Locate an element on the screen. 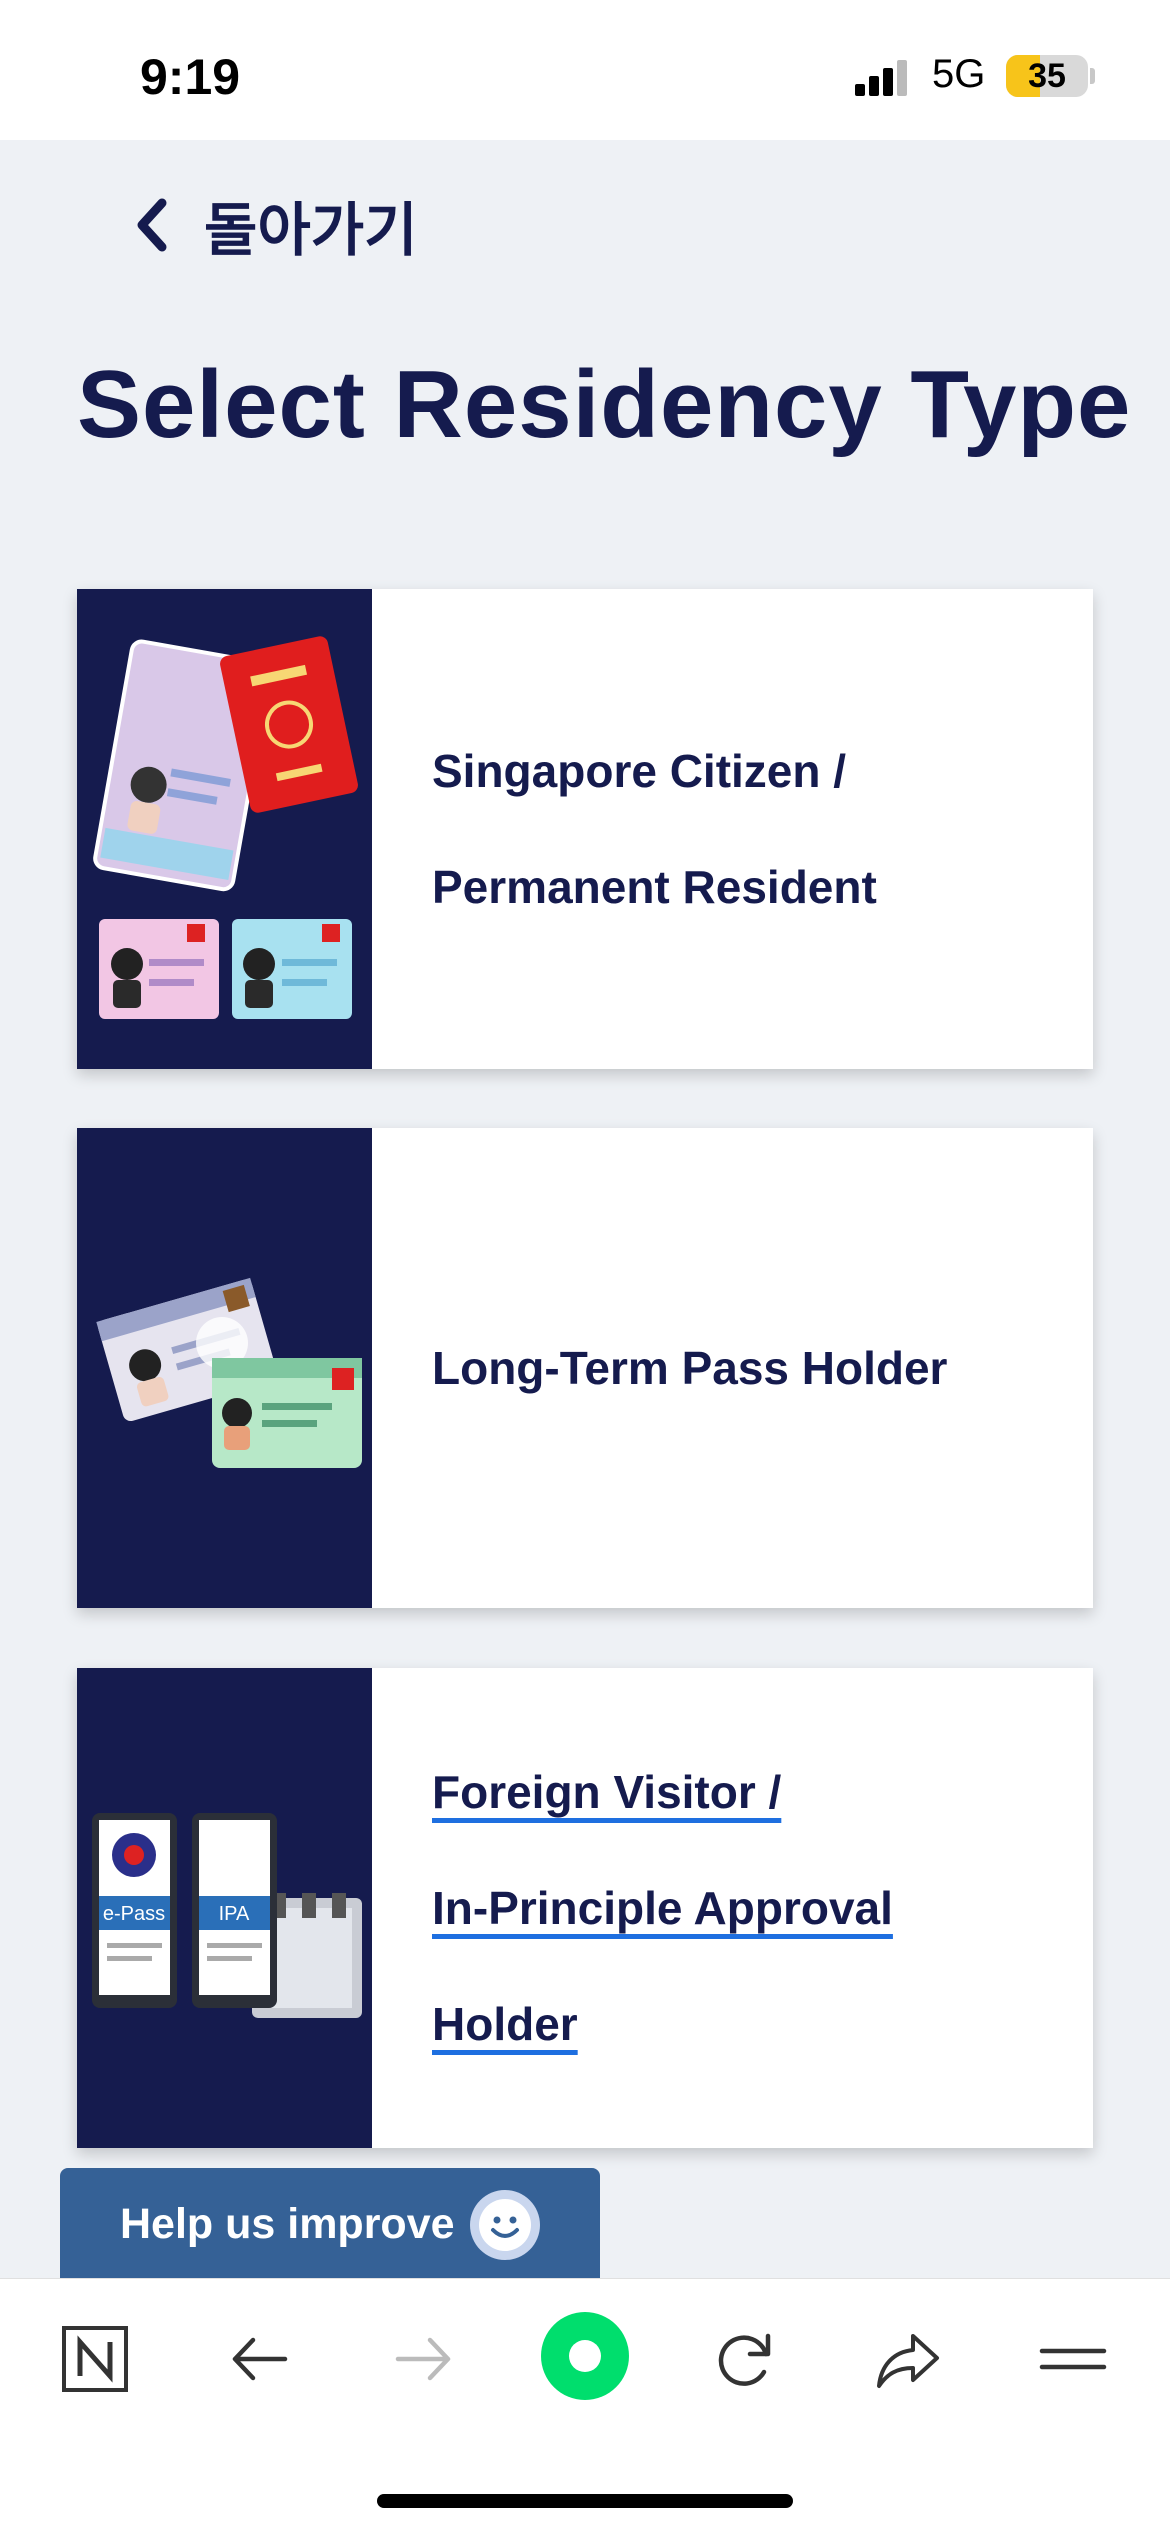  card-title-line: Foreign Visitor / is located at coordinates (607, 1792).